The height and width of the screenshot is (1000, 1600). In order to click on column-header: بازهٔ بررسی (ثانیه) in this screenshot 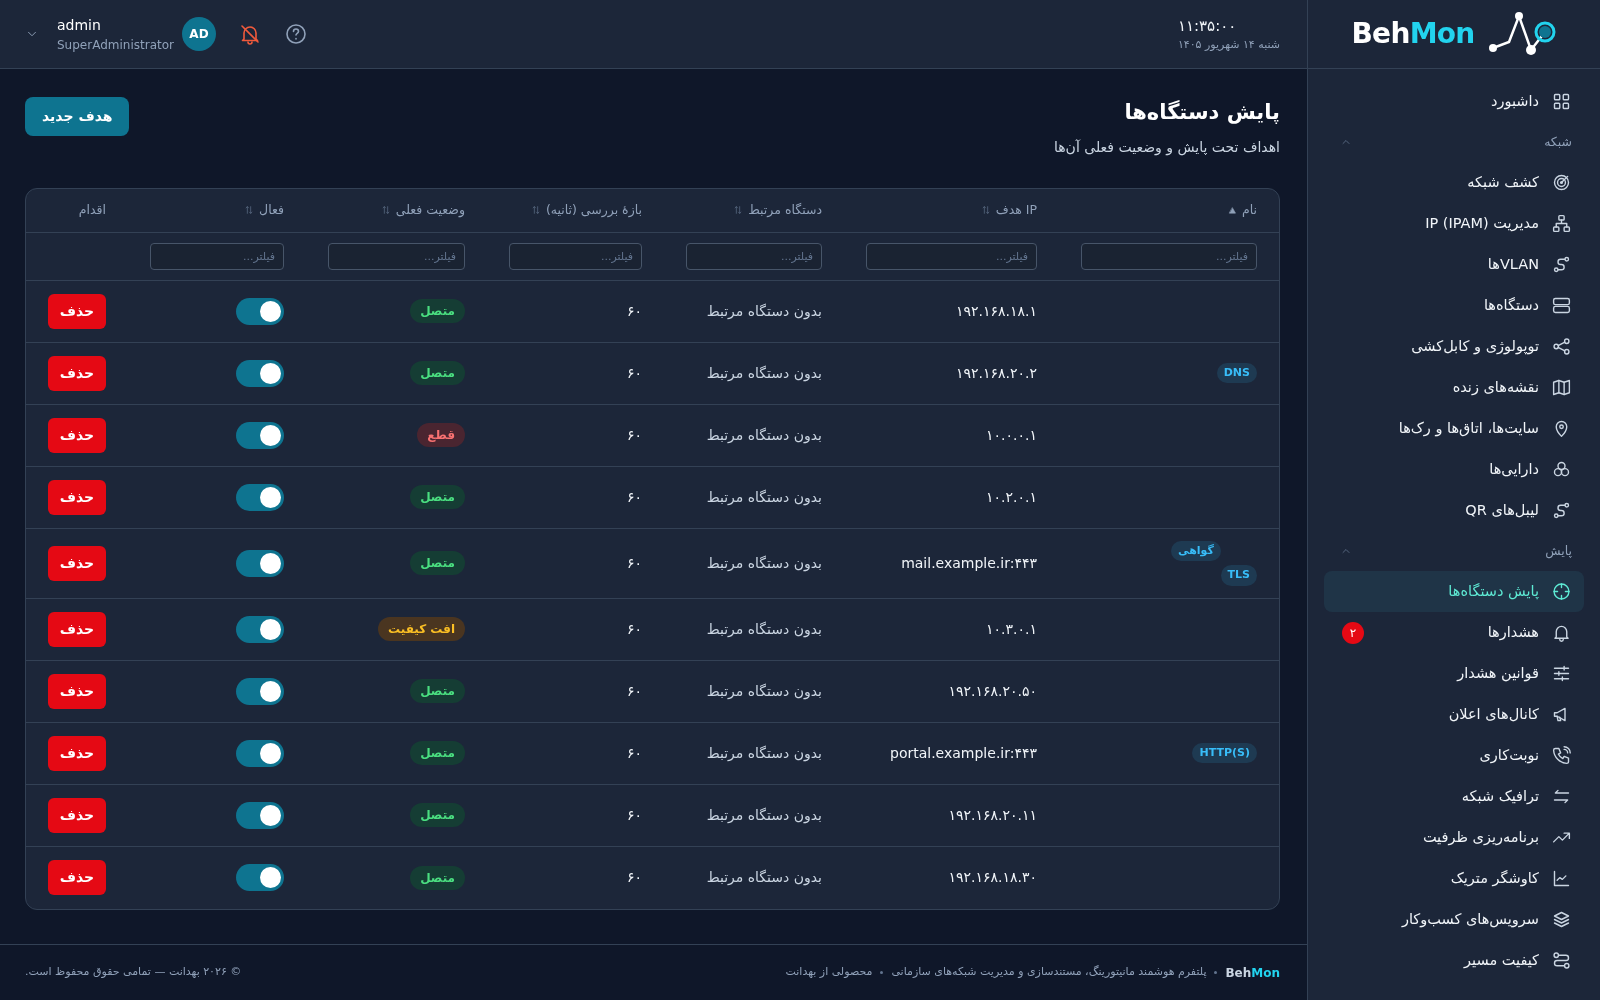, I will do `click(593, 210)`.